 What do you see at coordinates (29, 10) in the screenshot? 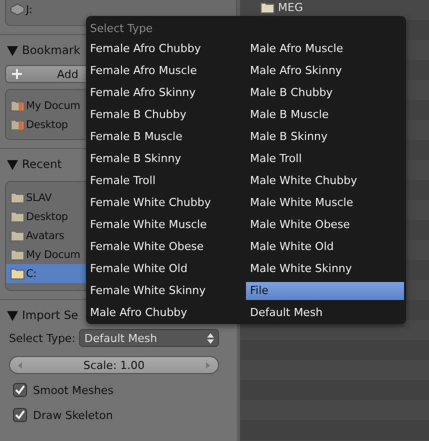
I see `drive-label: J:` at bounding box center [29, 10].